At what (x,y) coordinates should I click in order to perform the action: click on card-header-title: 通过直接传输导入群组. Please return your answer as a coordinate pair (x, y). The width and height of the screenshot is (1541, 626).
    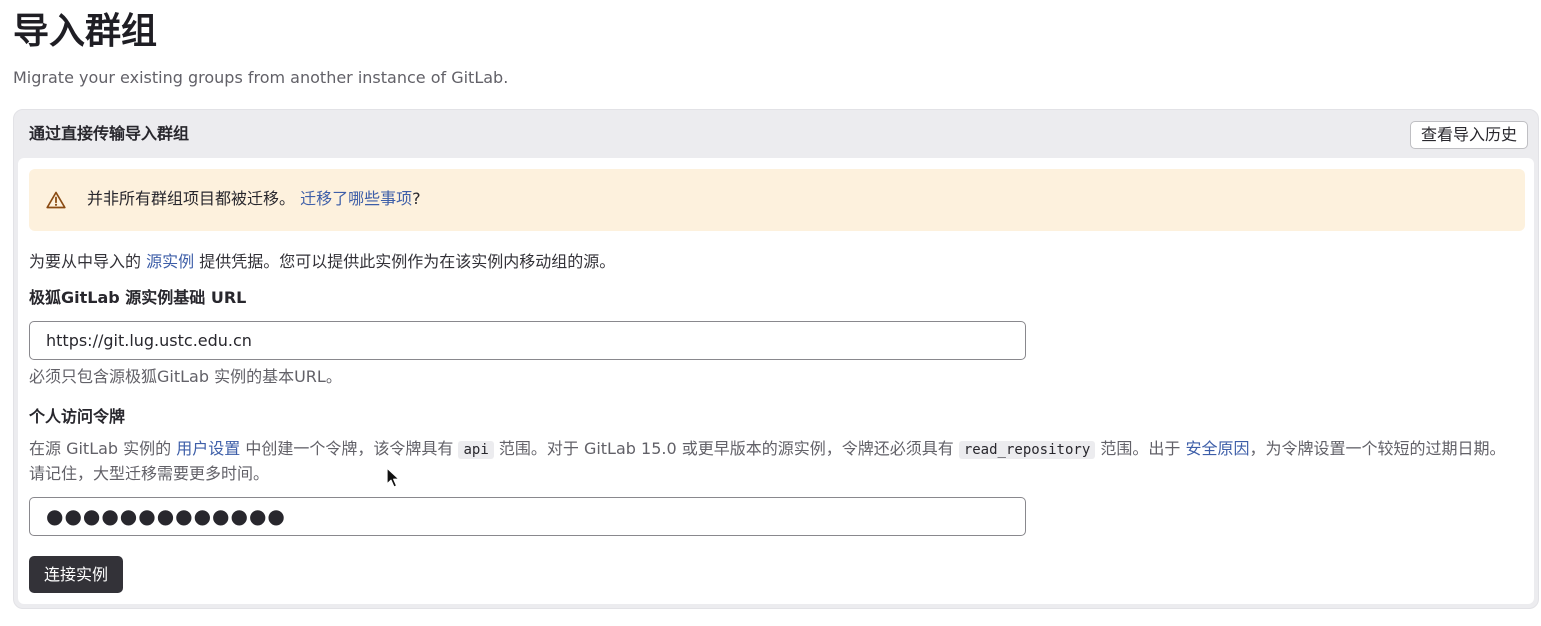
    Looking at the image, I should click on (109, 133).